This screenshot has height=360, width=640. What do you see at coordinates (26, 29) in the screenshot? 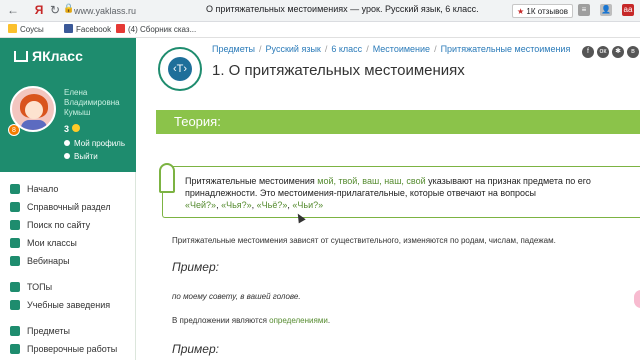
I see `bookmark-sauces: Соусы` at bounding box center [26, 29].